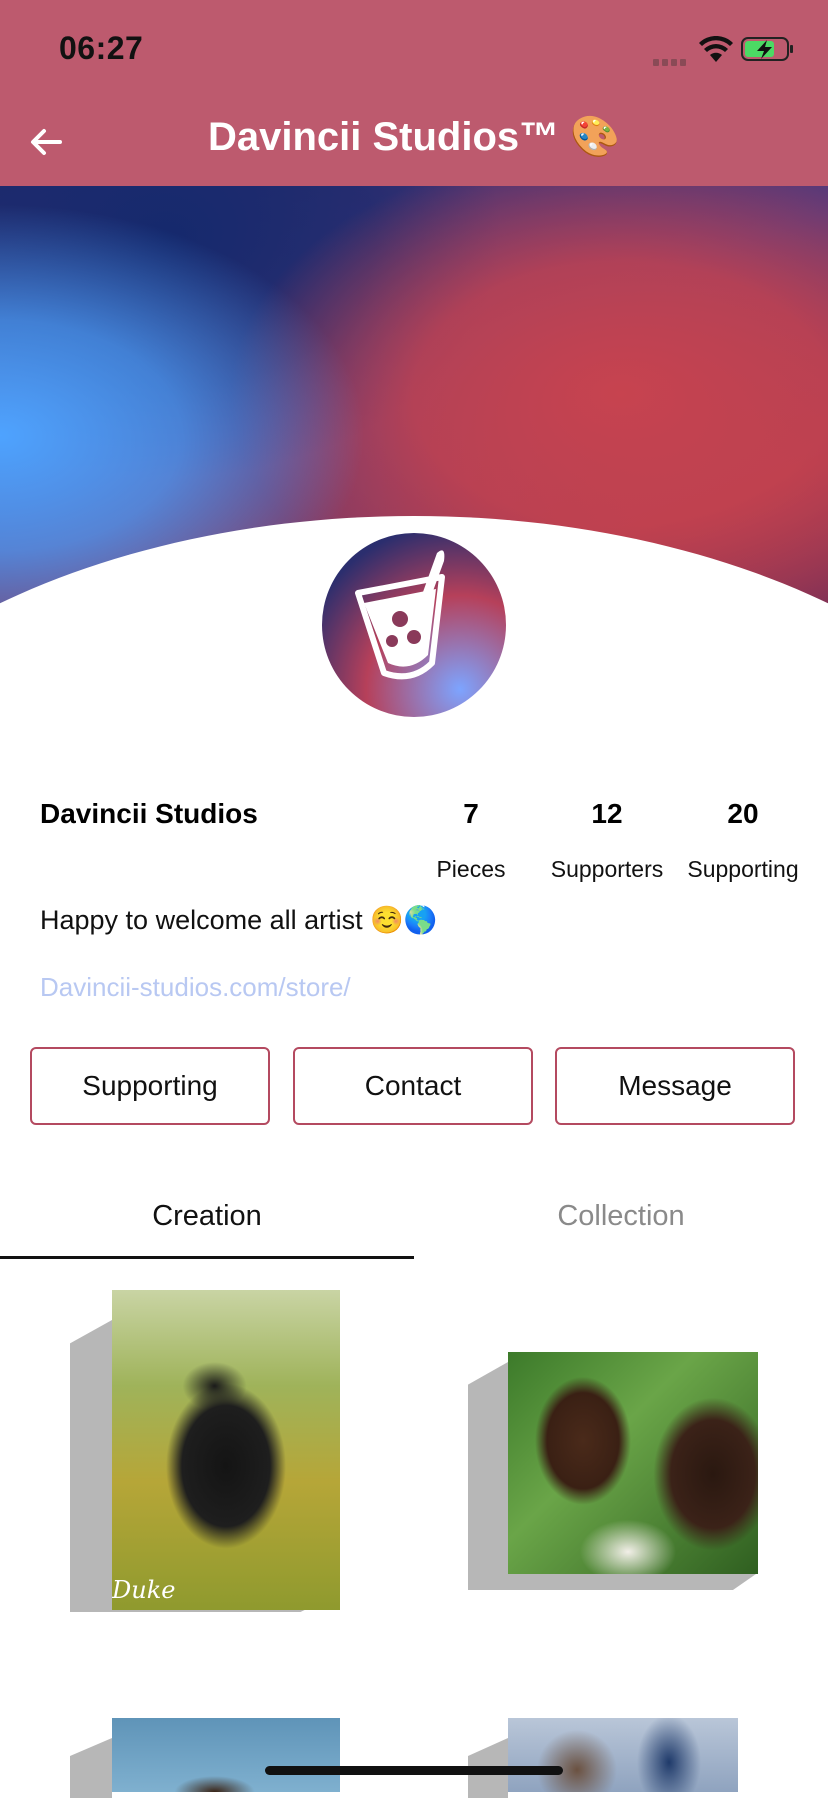 This screenshot has height=1798, width=828. I want to click on active-tab-indicator, so click(207, 1257).